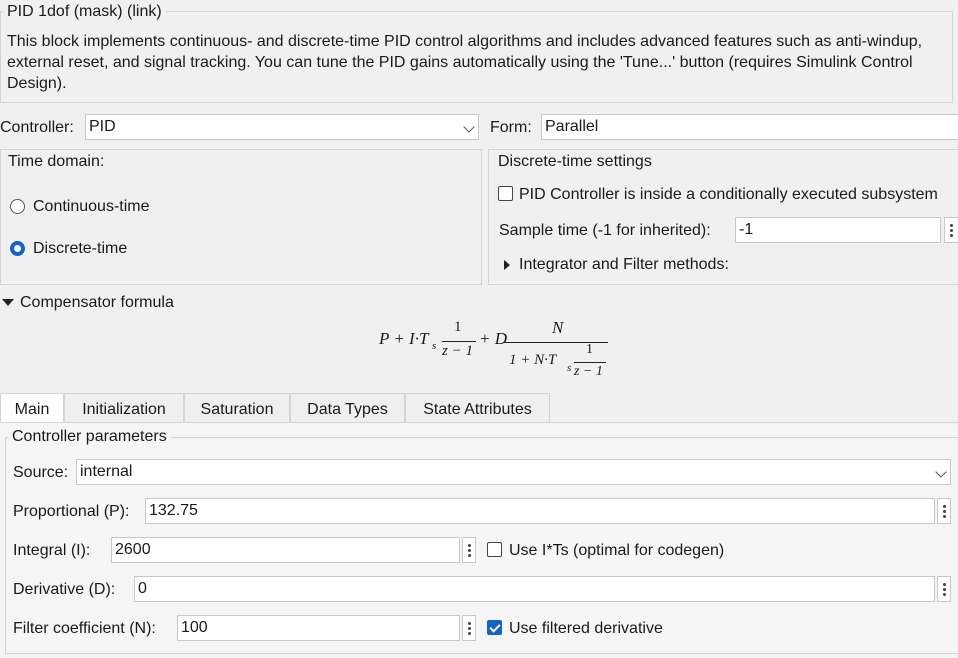 The height and width of the screenshot is (658, 958). Describe the element at coordinates (589, 349) in the screenshot. I see `formula-one2: 1` at that location.